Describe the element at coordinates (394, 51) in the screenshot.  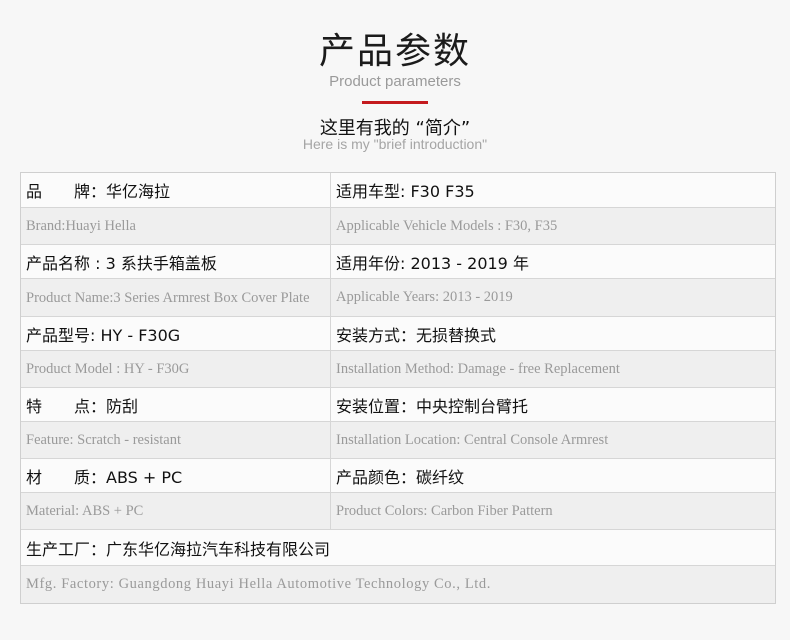
I see `page-title: 产品参数` at that location.